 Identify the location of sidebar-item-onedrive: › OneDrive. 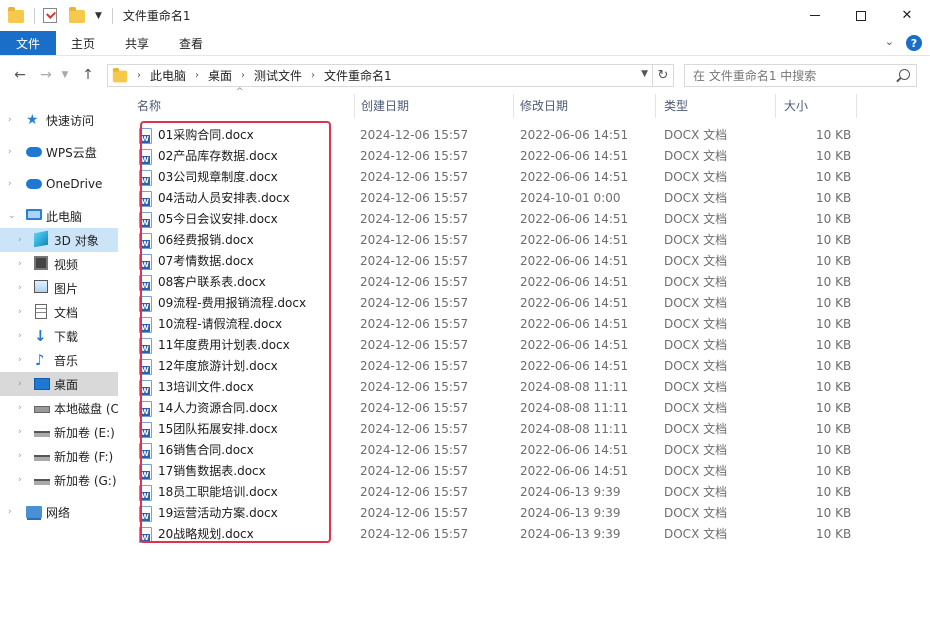
(59, 184).